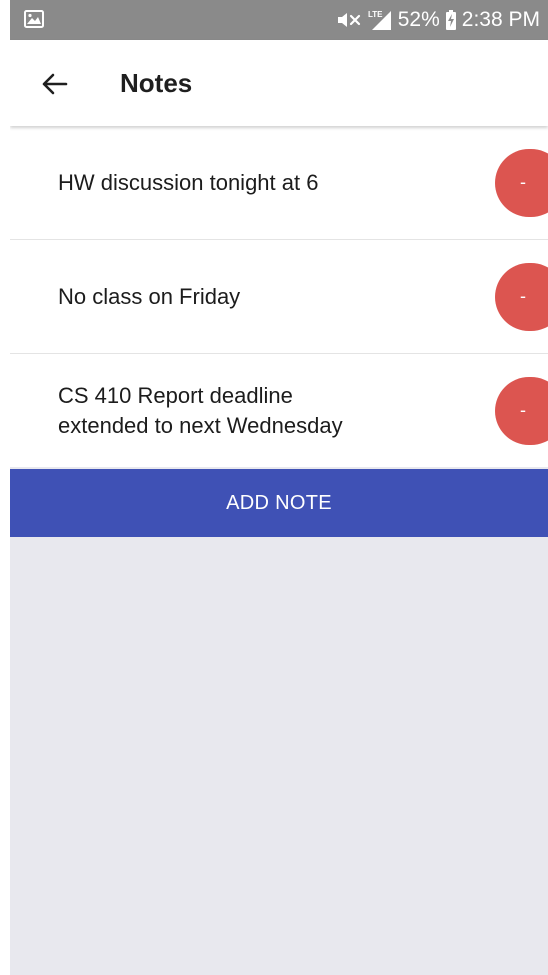 This screenshot has height=975, width=548. I want to click on status-time: 2:38 PM, so click(500, 19).